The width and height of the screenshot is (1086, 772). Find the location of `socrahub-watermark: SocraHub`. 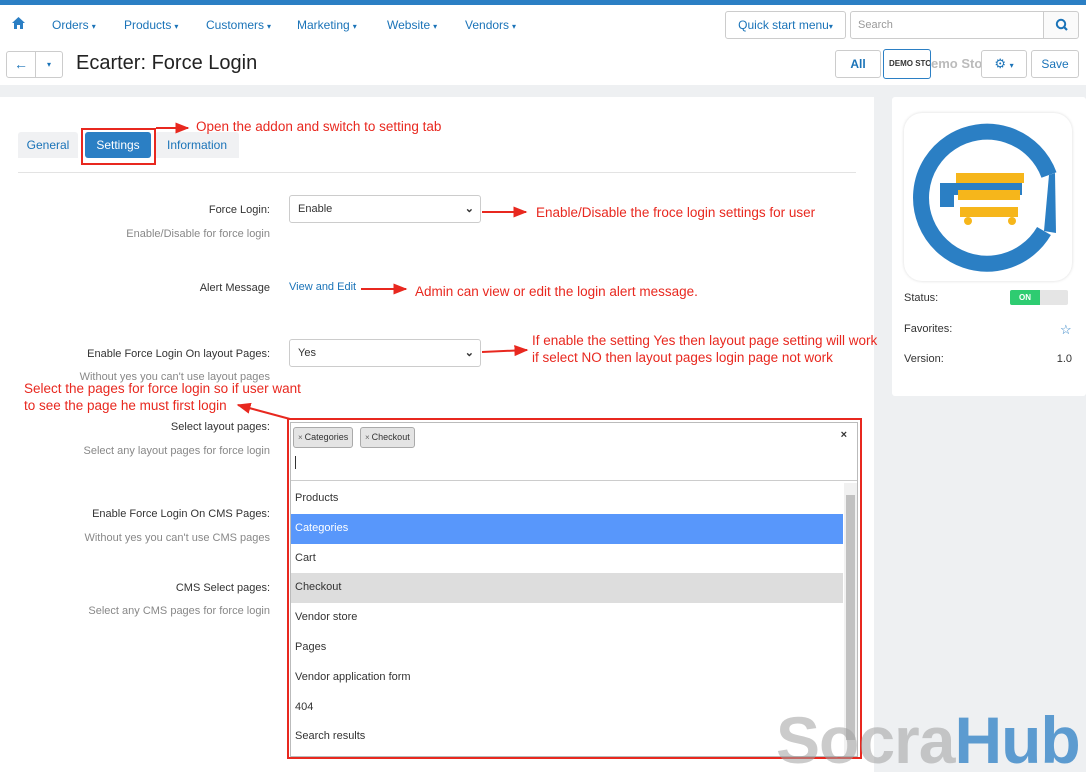

socrahub-watermark: SocraHub is located at coordinates (928, 737).